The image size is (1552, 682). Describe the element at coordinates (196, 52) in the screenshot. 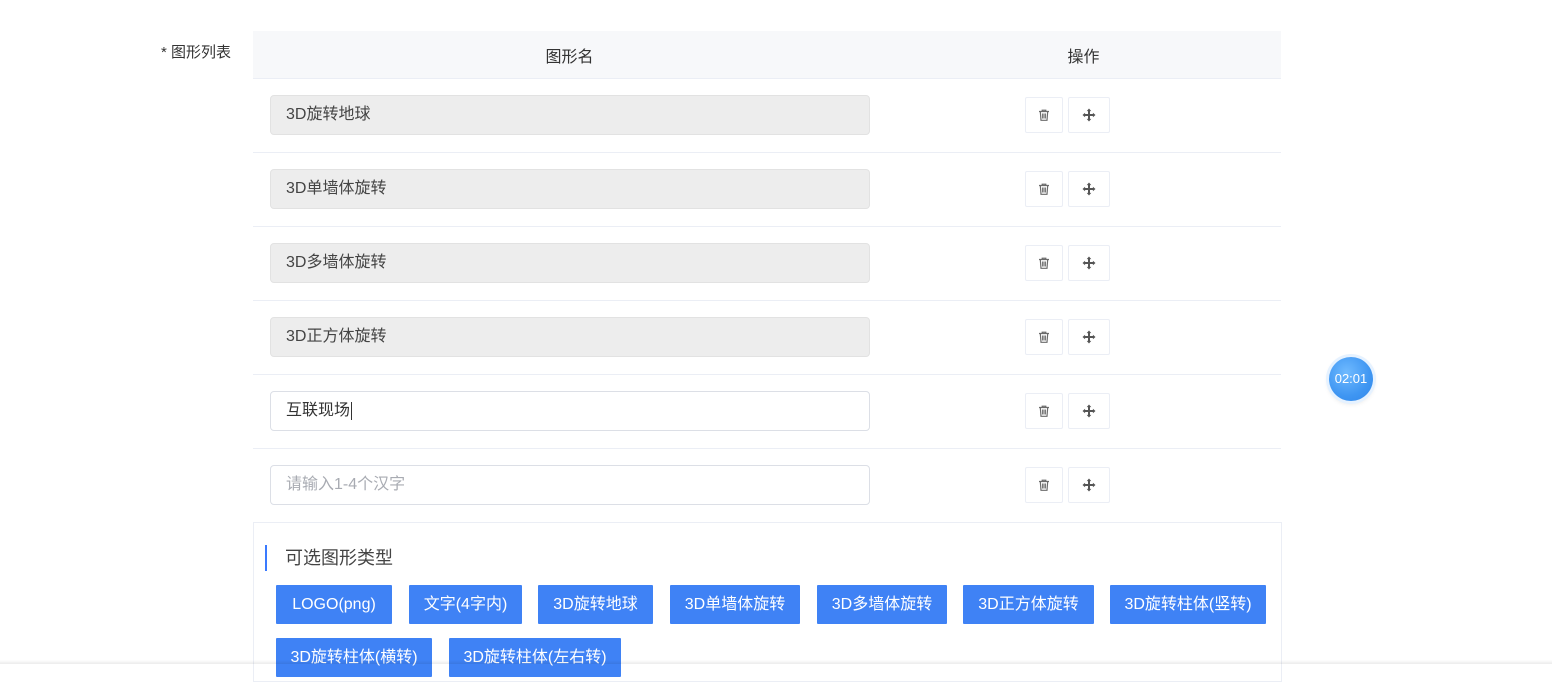

I see `form-label: * 图形列表` at that location.